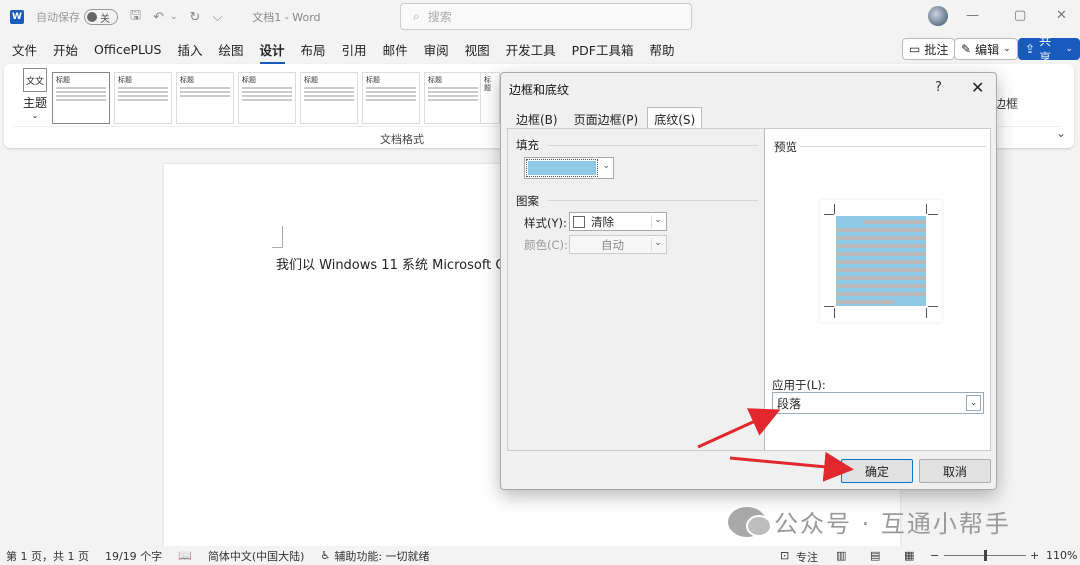 Image resolution: width=1080 pixels, height=565 pixels. I want to click on menu-references: 引用, so click(354, 49).